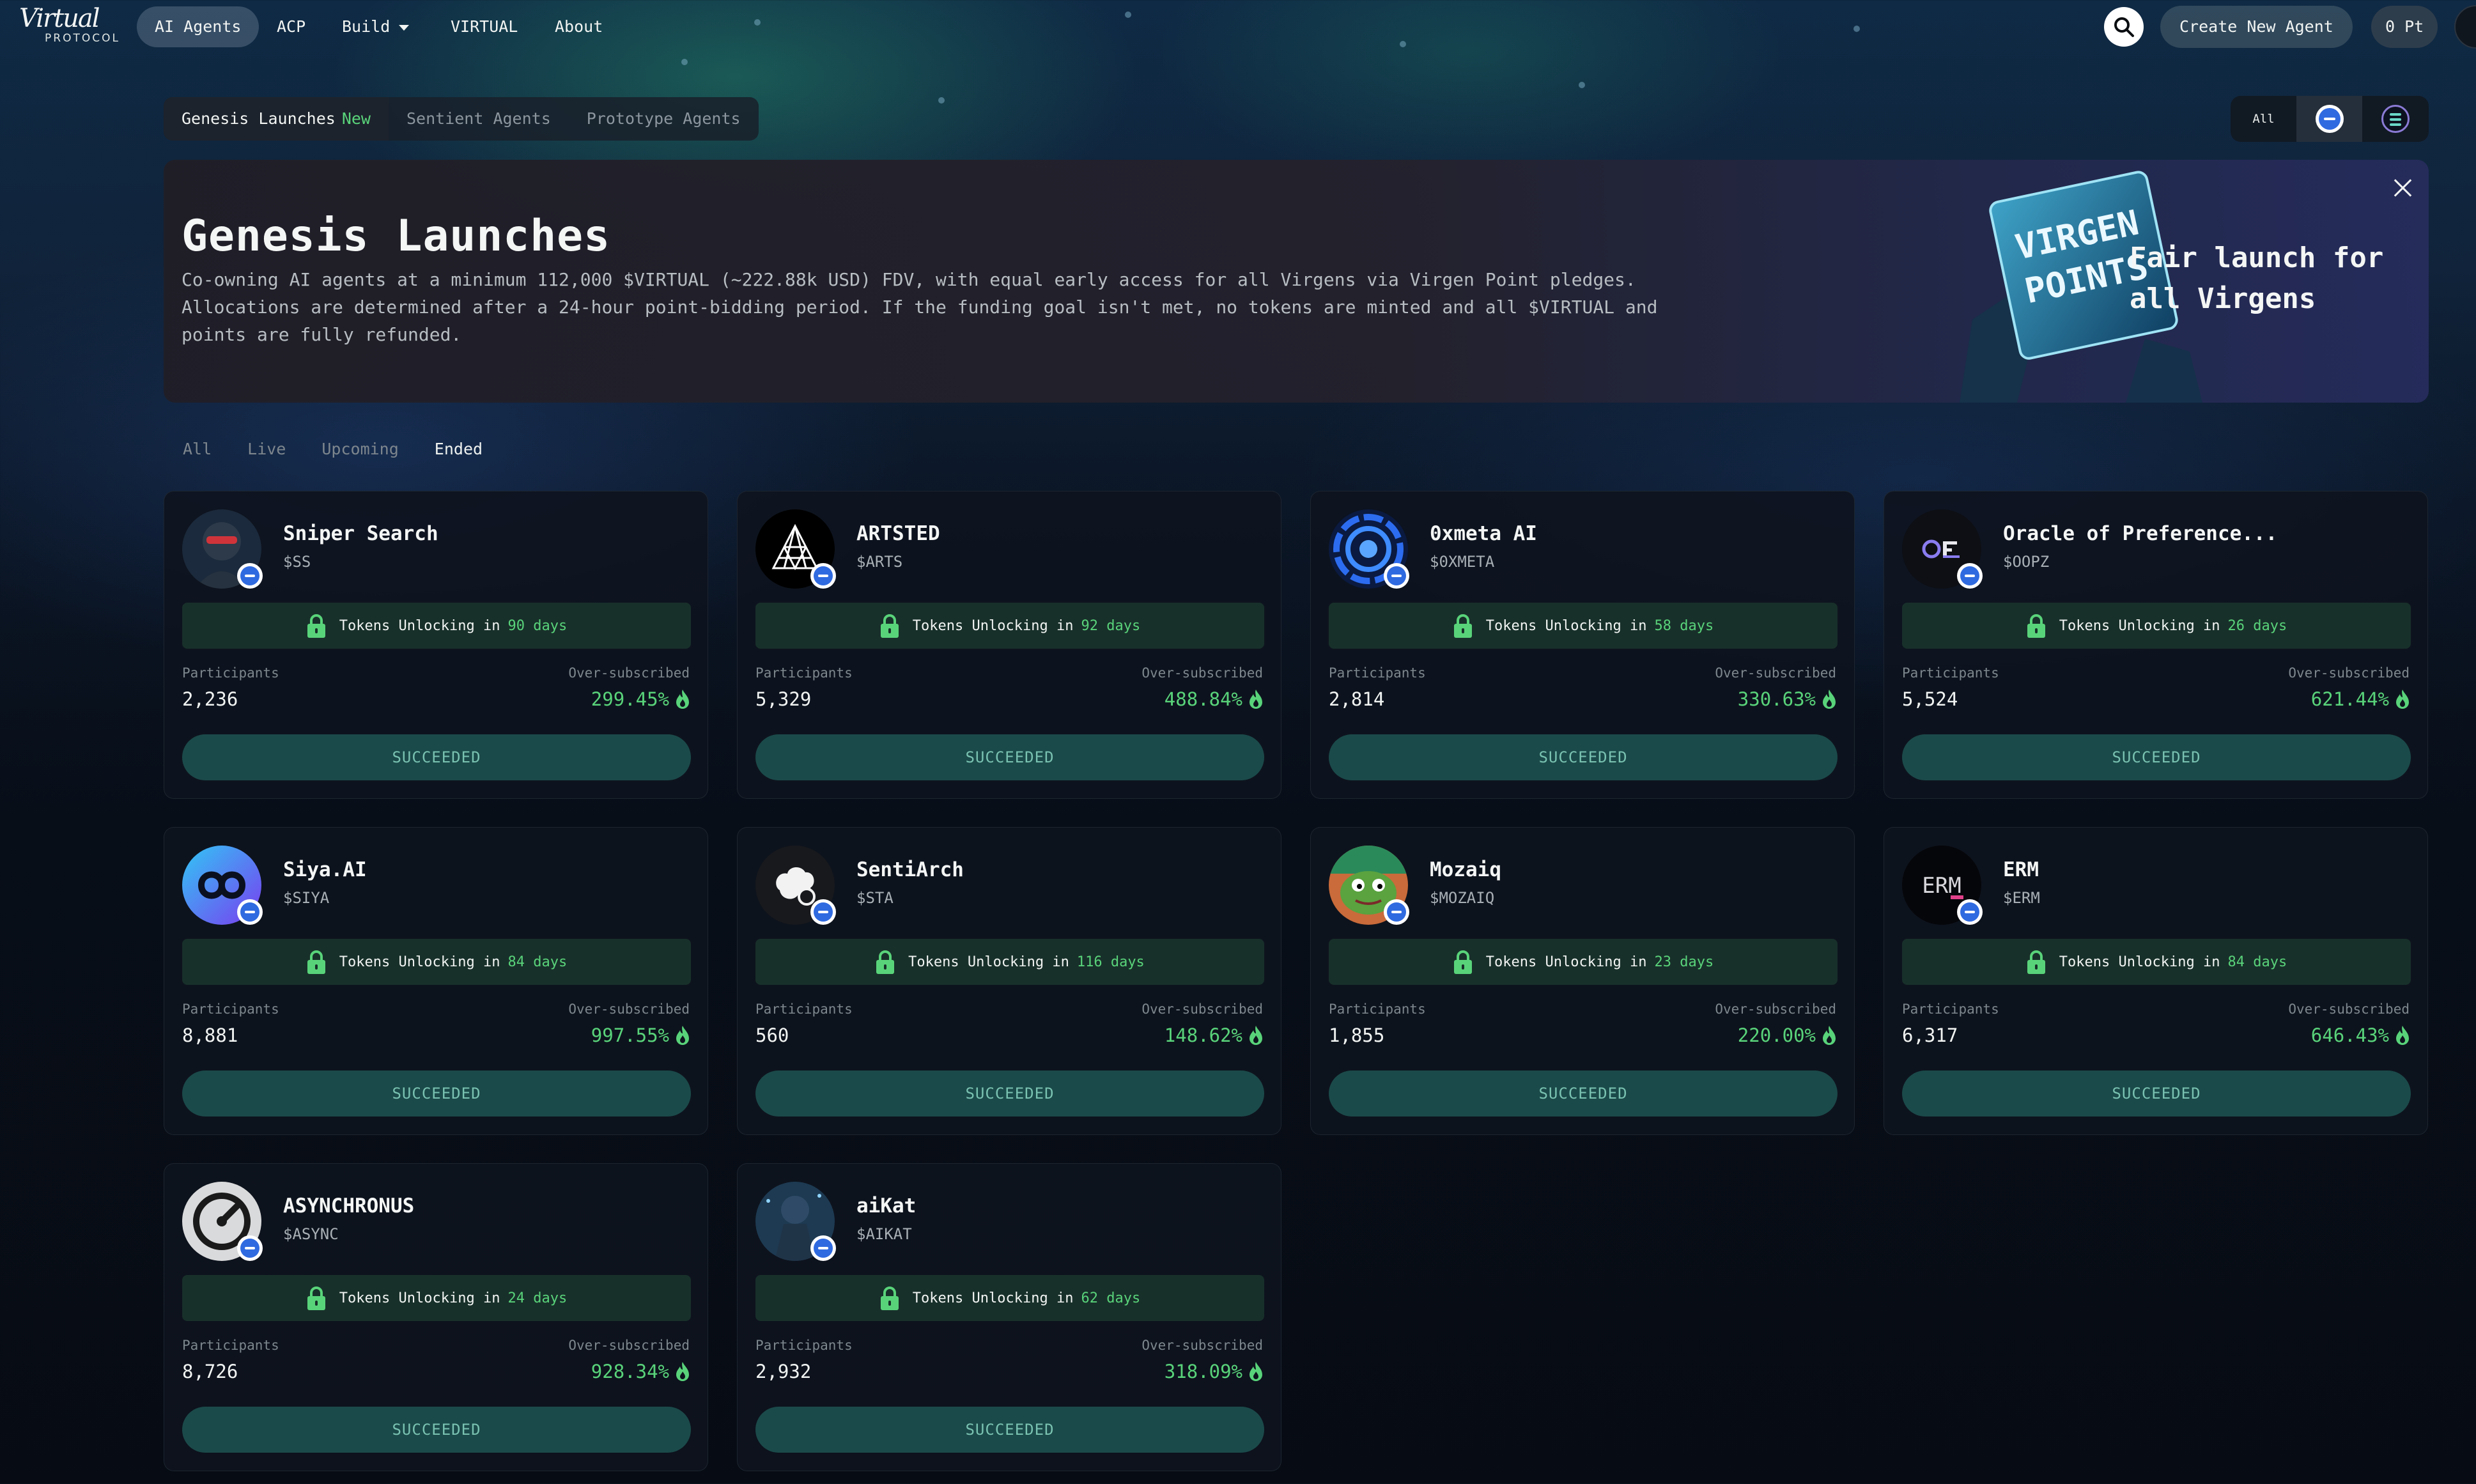 The height and width of the screenshot is (1484, 2476). What do you see at coordinates (198, 449) in the screenshot?
I see `filter-all: All` at bounding box center [198, 449].